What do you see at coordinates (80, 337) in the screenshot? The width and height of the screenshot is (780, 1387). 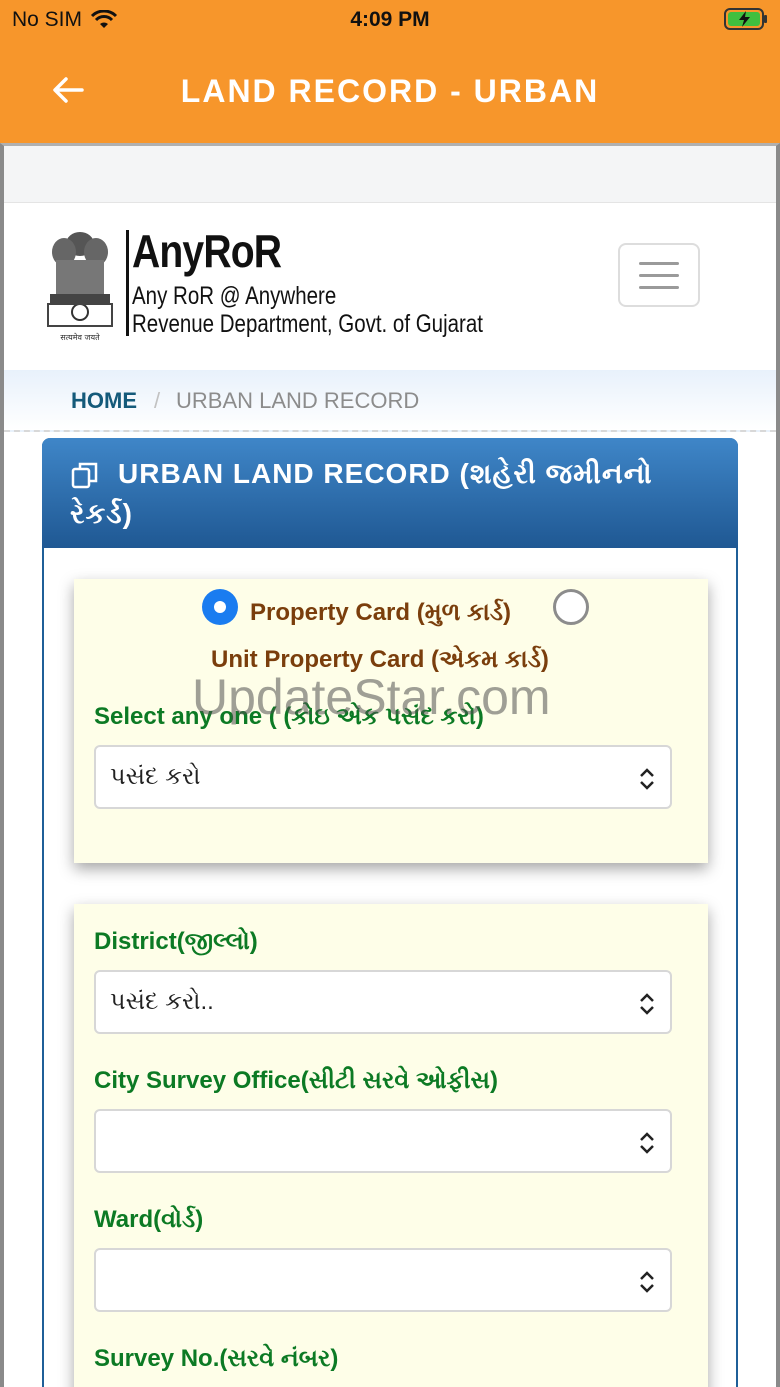 I see `emblem-caption: सत्यमेव जयते` at bounding box center [80, 337].